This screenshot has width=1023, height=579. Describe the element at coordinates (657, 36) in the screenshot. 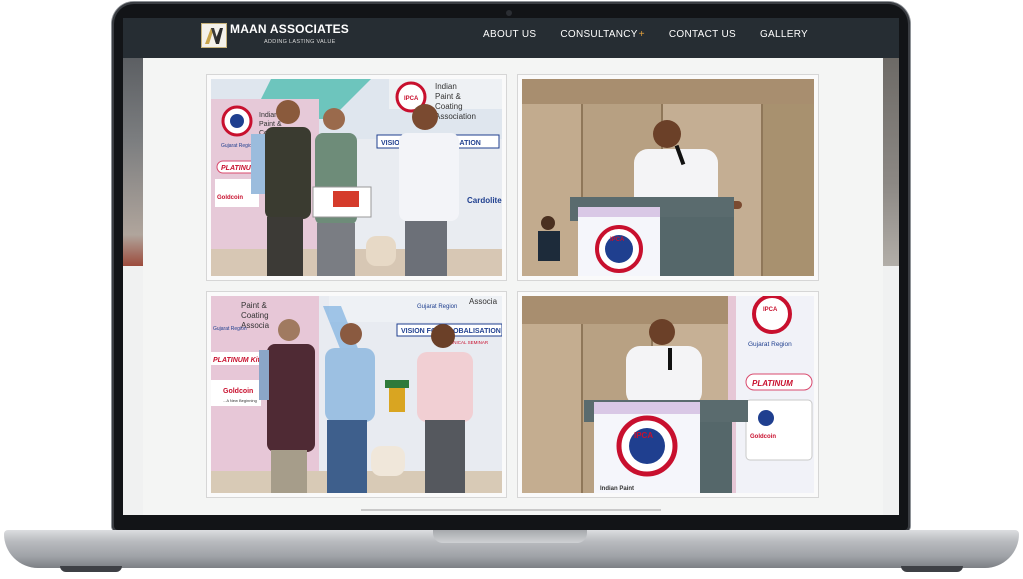

I see `main-nav: ABOUT US CONSULTANCY+ CONTACT US GALLERY` at that location.